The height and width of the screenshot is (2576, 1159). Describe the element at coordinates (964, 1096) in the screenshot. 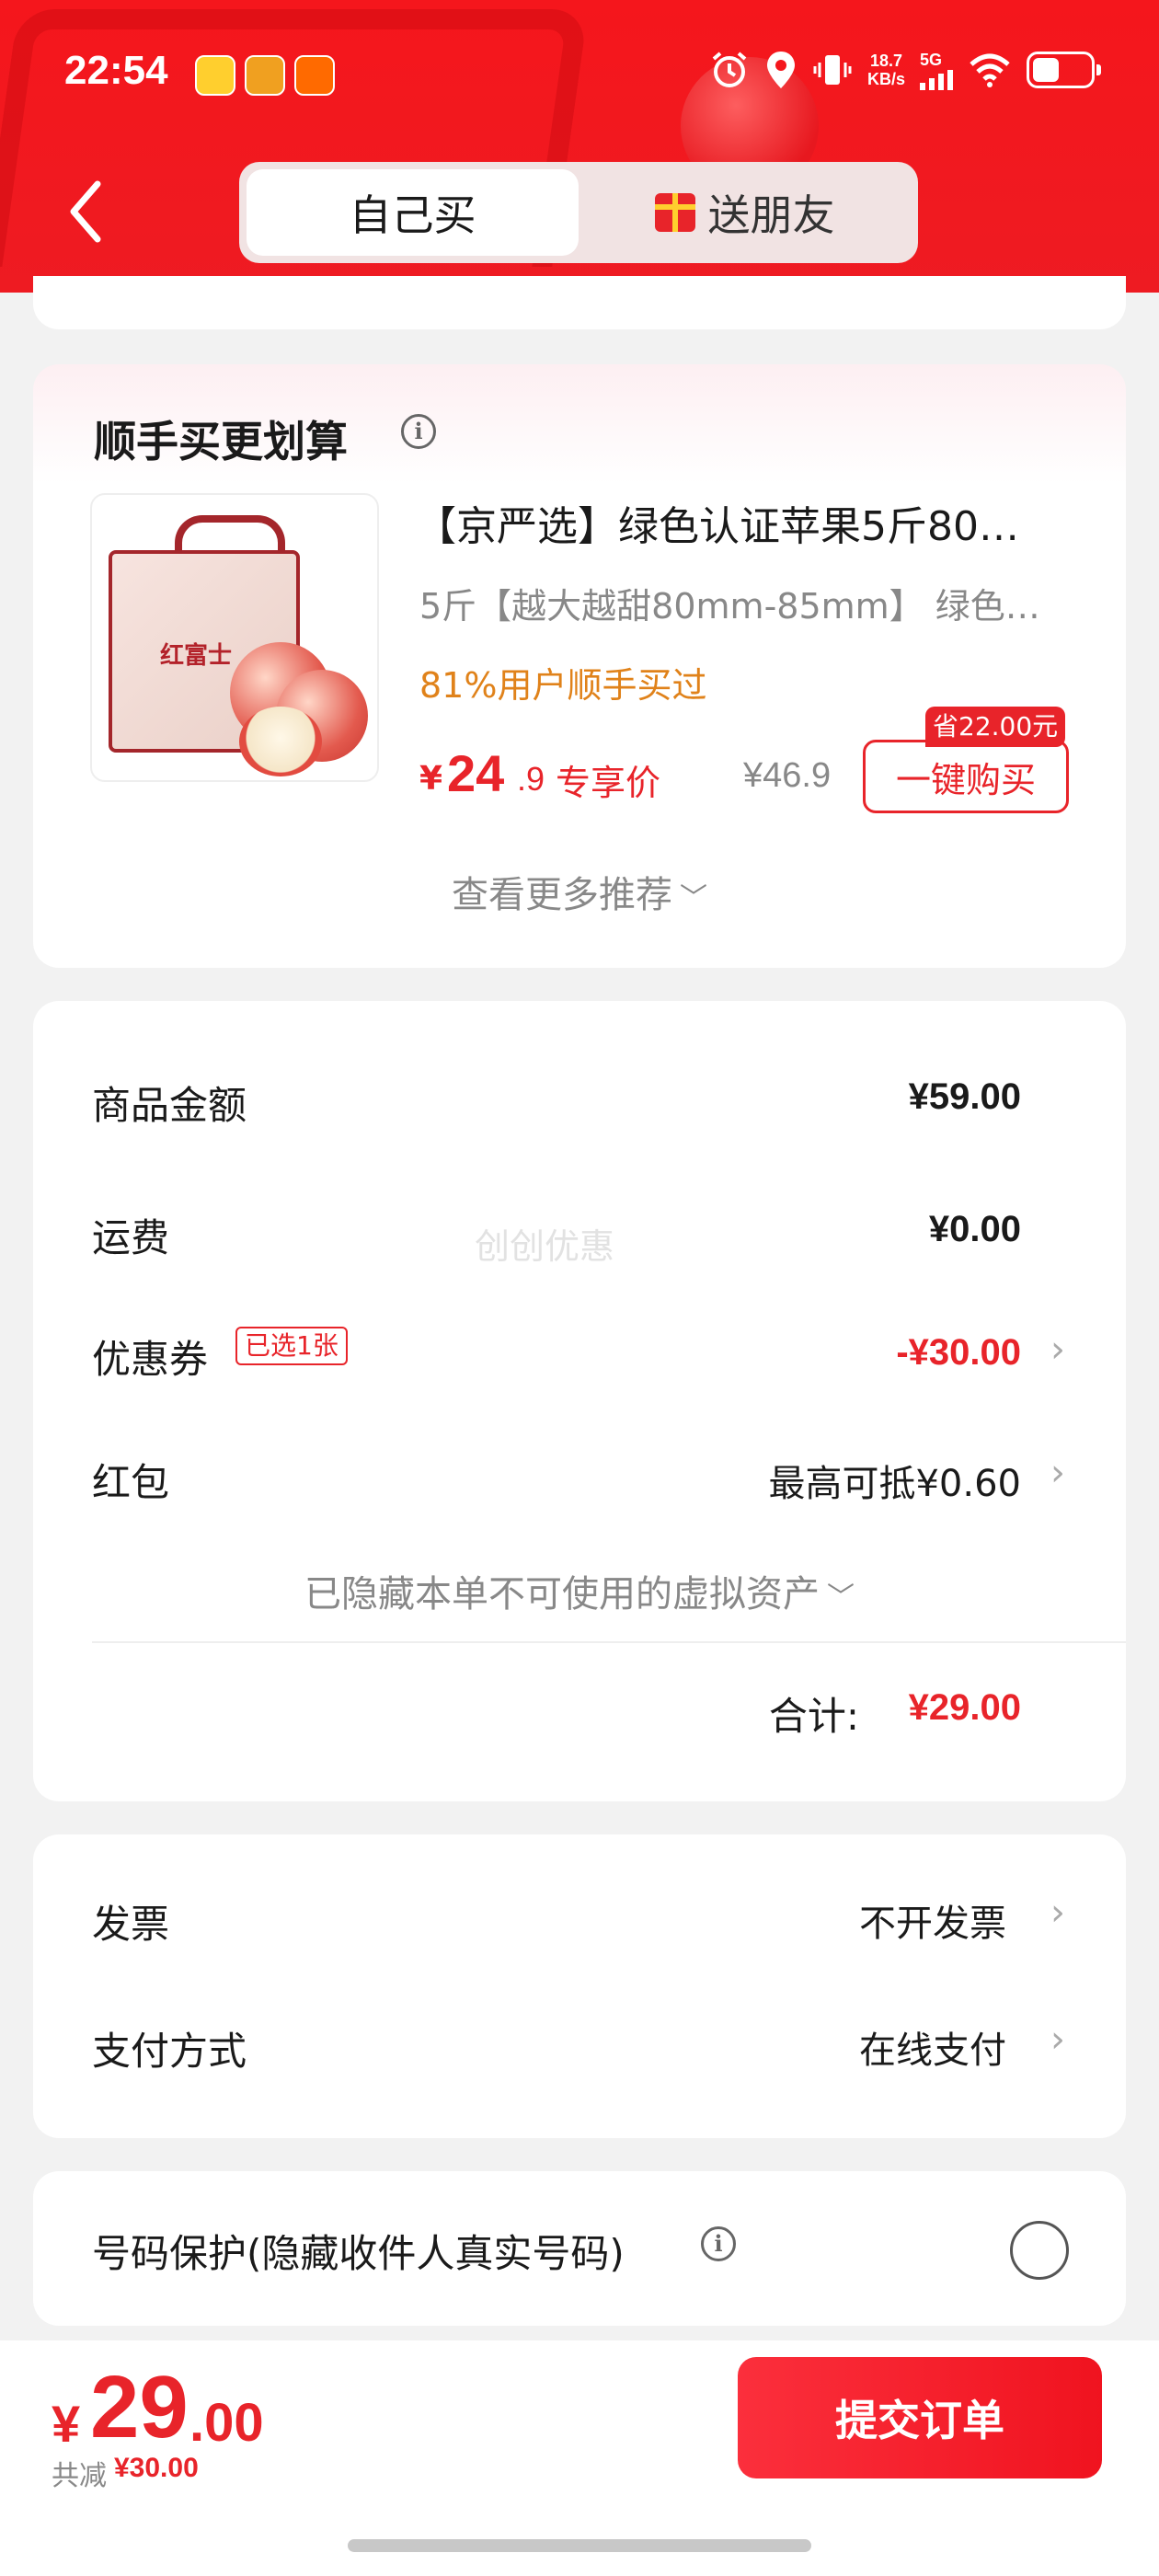

I see `goods-amount-value: ¥59.00` at that location.